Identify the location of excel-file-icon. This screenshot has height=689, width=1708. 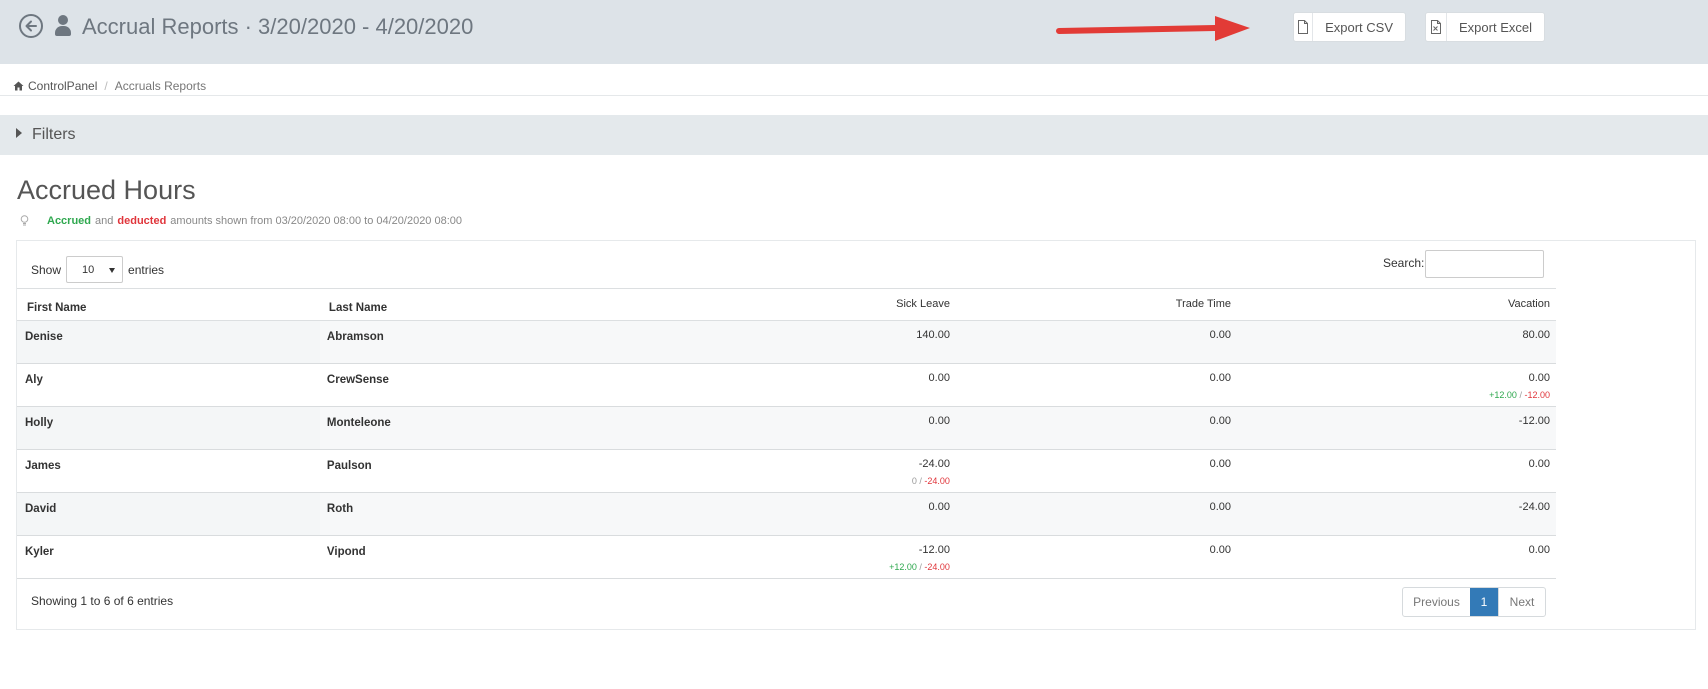
(1437, 27).